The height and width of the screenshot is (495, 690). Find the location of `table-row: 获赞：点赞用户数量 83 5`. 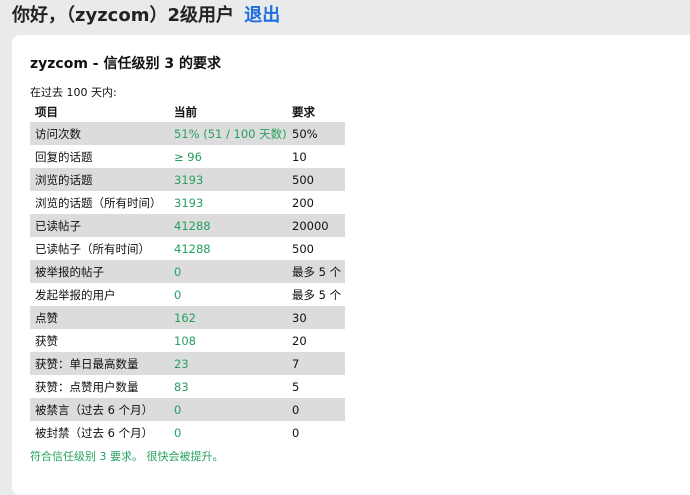

table-row: 获赞：点赞用户数量 83 5 is located at coordinates (187, 386).